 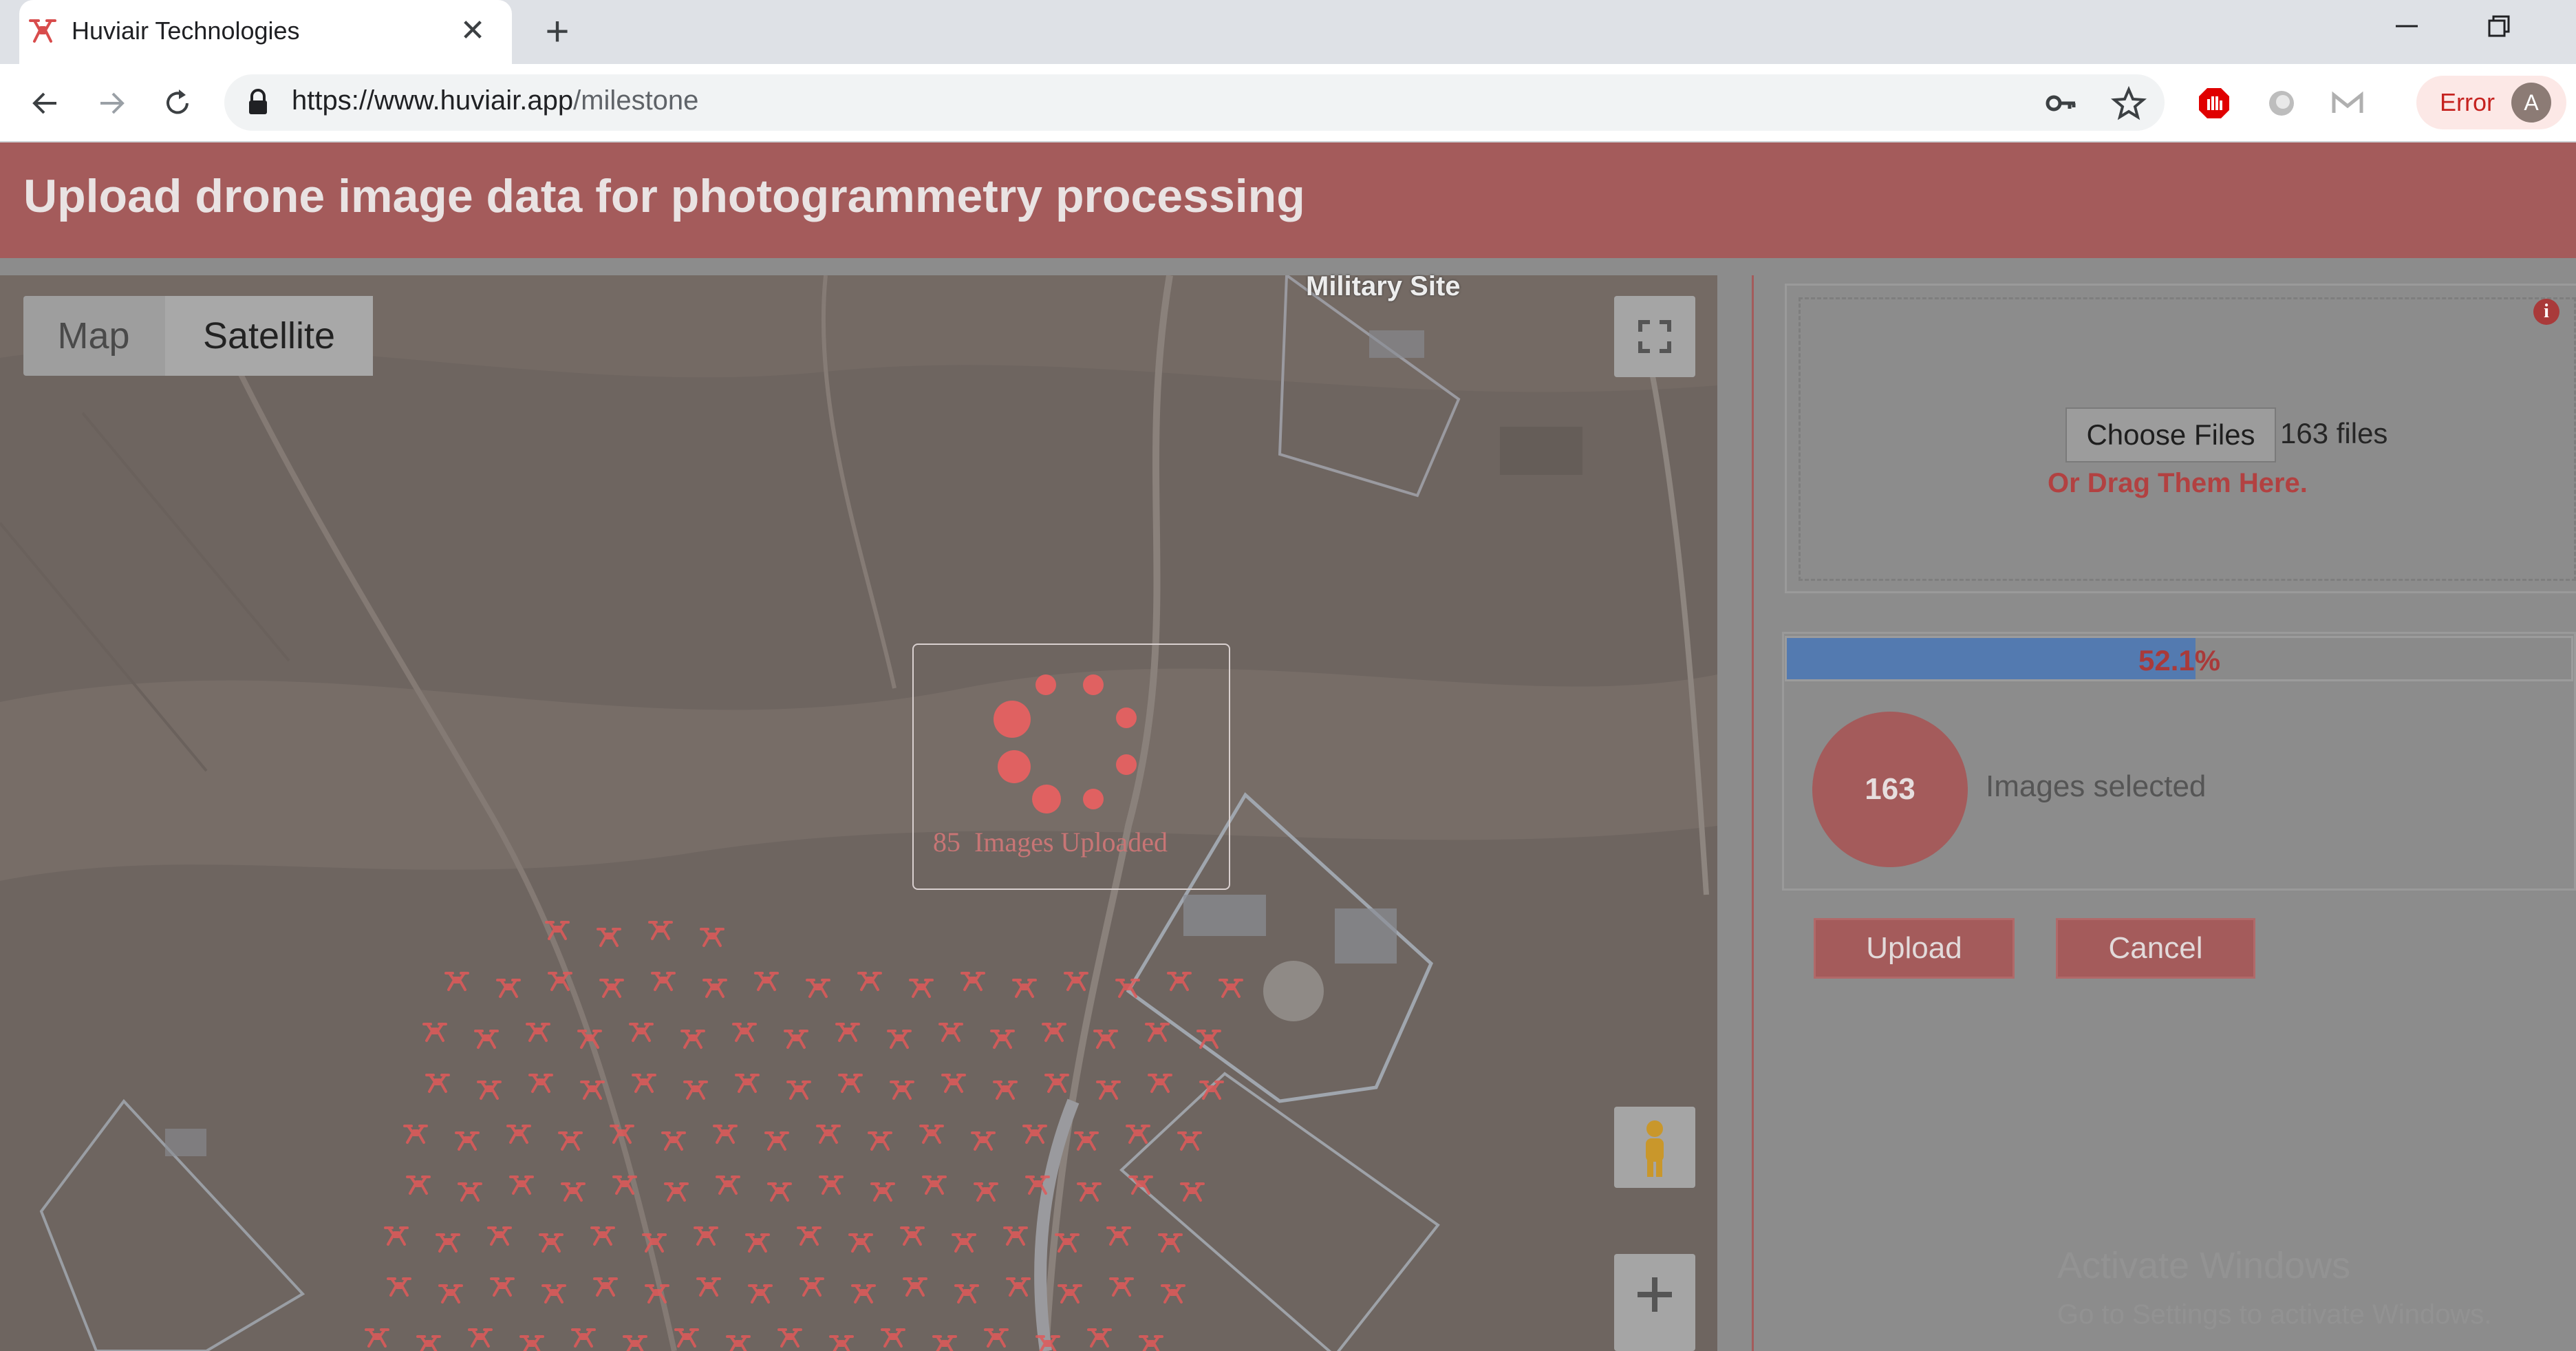 I want to click on restore-window-icon, so click(x=2499, y=27).